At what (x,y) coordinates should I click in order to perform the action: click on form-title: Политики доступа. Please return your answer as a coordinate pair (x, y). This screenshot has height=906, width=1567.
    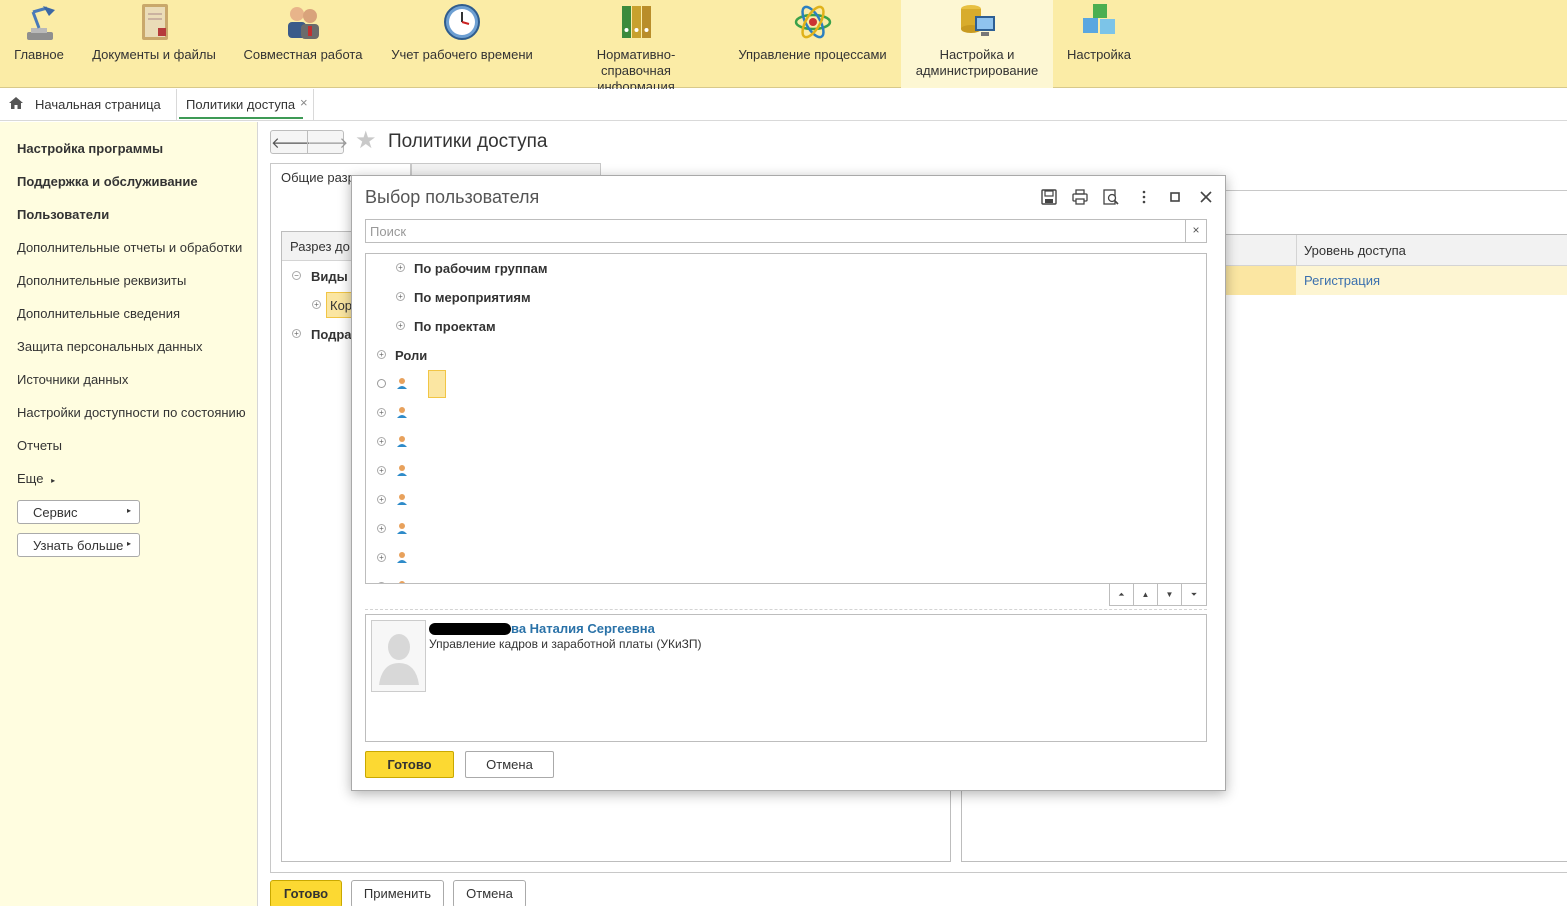
    Looking at the image, I should click on (468, 141).